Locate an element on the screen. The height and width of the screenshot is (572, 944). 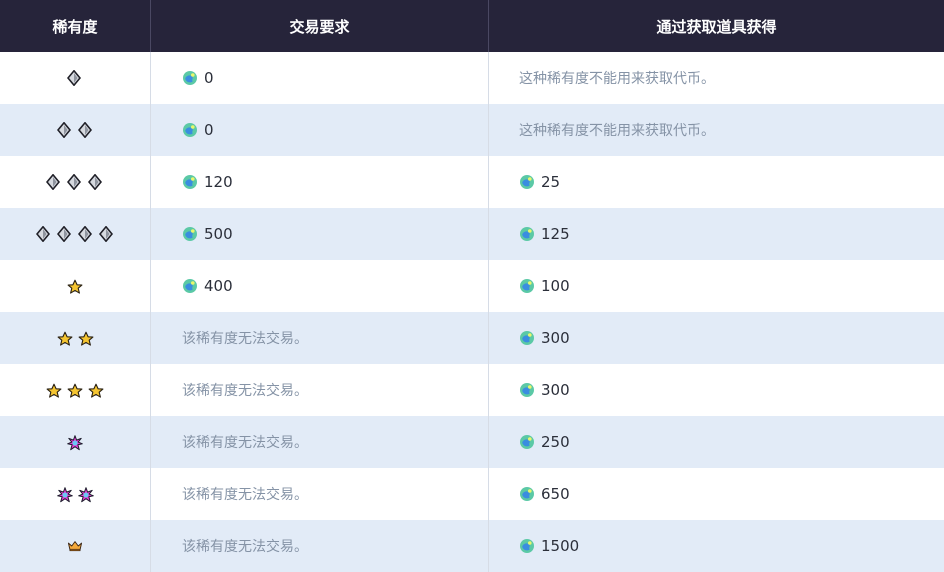
table-row: 0 这种稀有度不能用来获取代币。 is located at coordinates (472, 78).